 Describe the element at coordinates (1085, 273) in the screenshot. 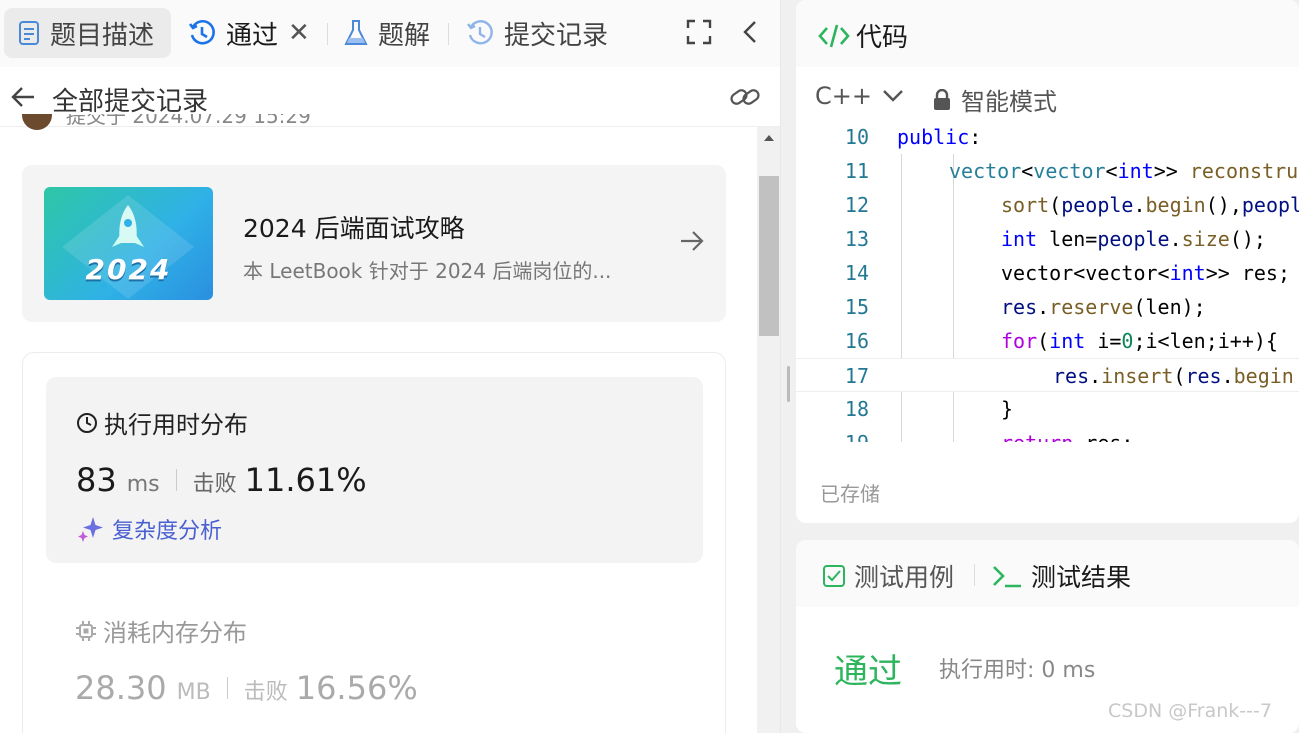

I see `code-token: vector<vector<` at that location.